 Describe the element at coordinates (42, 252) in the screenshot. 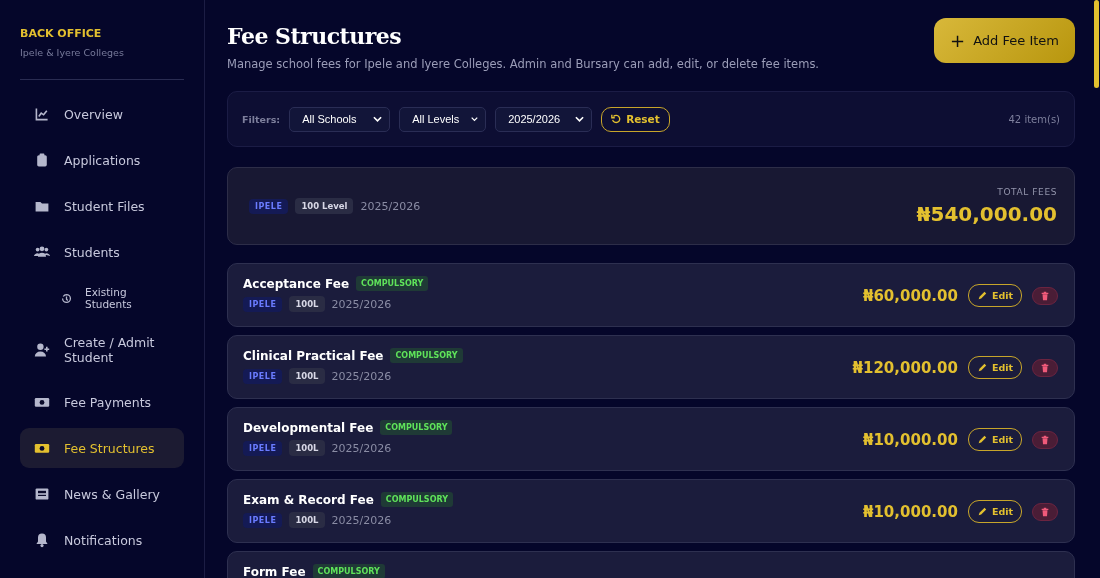

I see `users-icon` at that location.